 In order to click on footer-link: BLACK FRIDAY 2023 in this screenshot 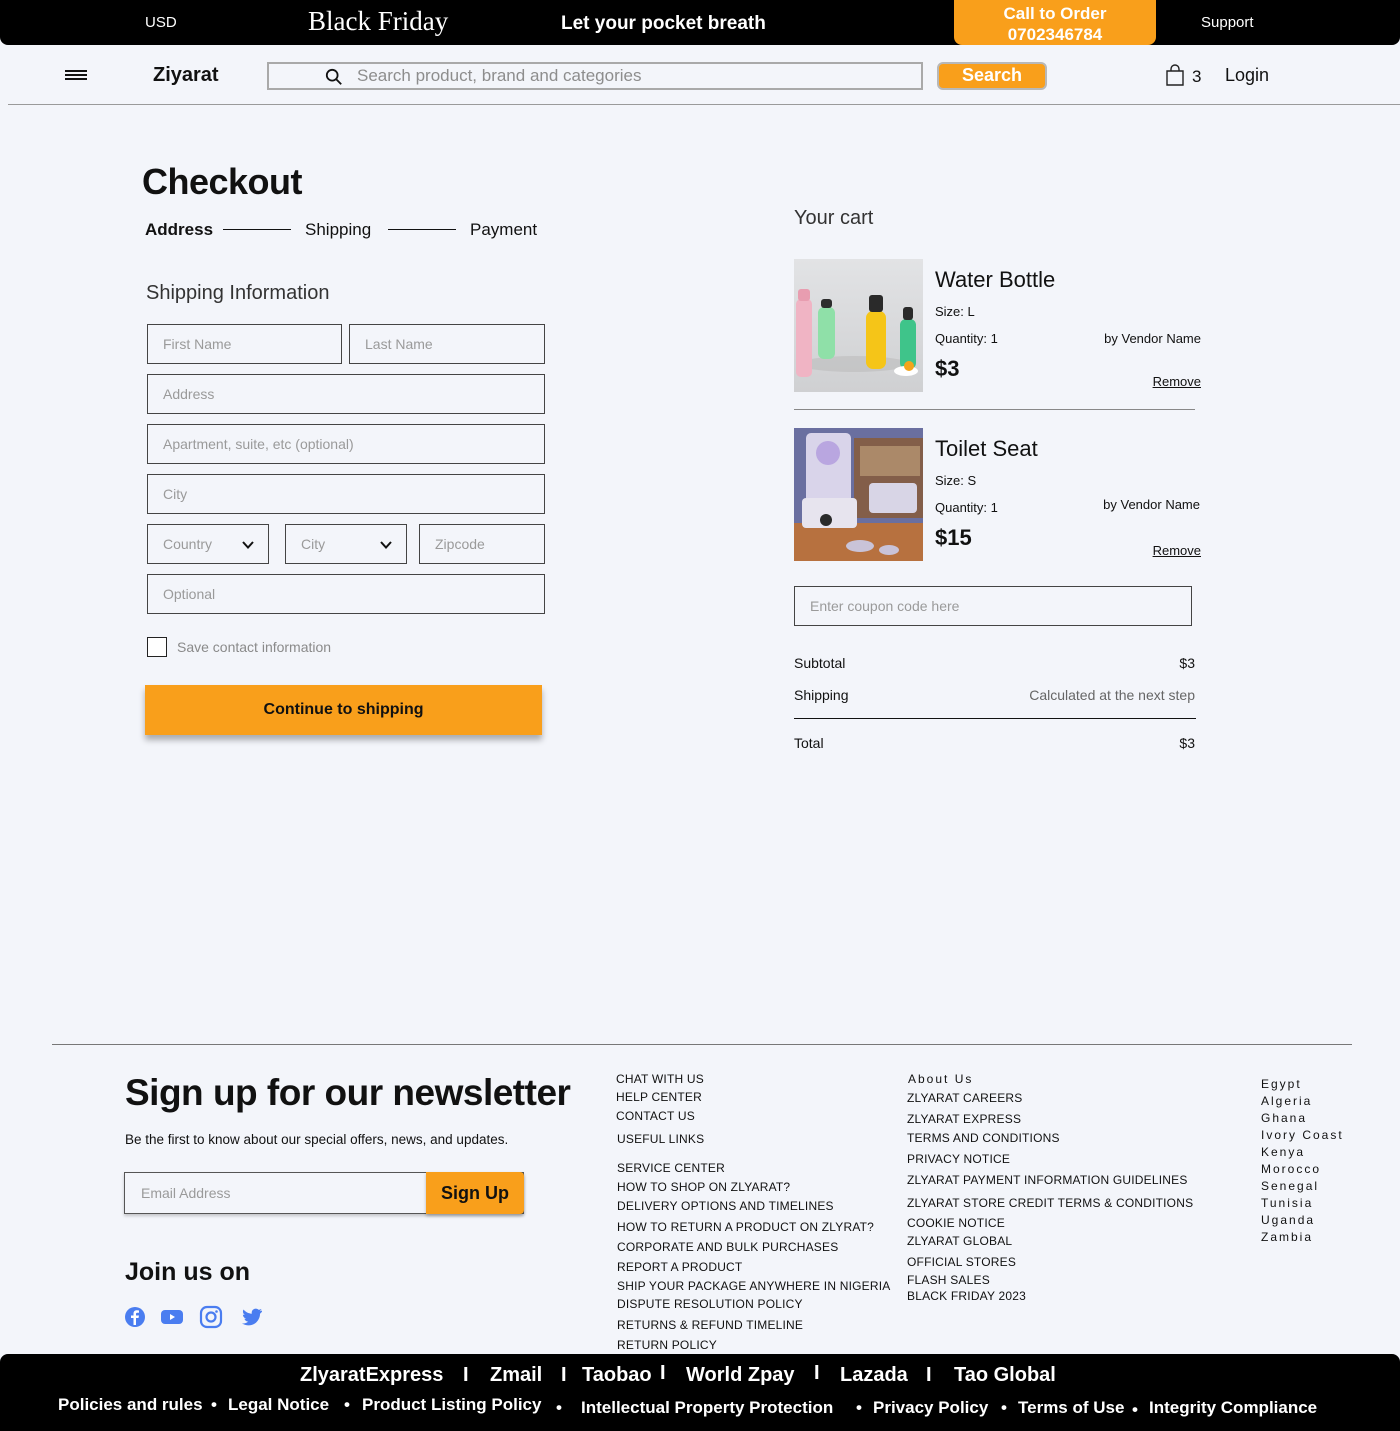, I will do `click(966, 1296)`.